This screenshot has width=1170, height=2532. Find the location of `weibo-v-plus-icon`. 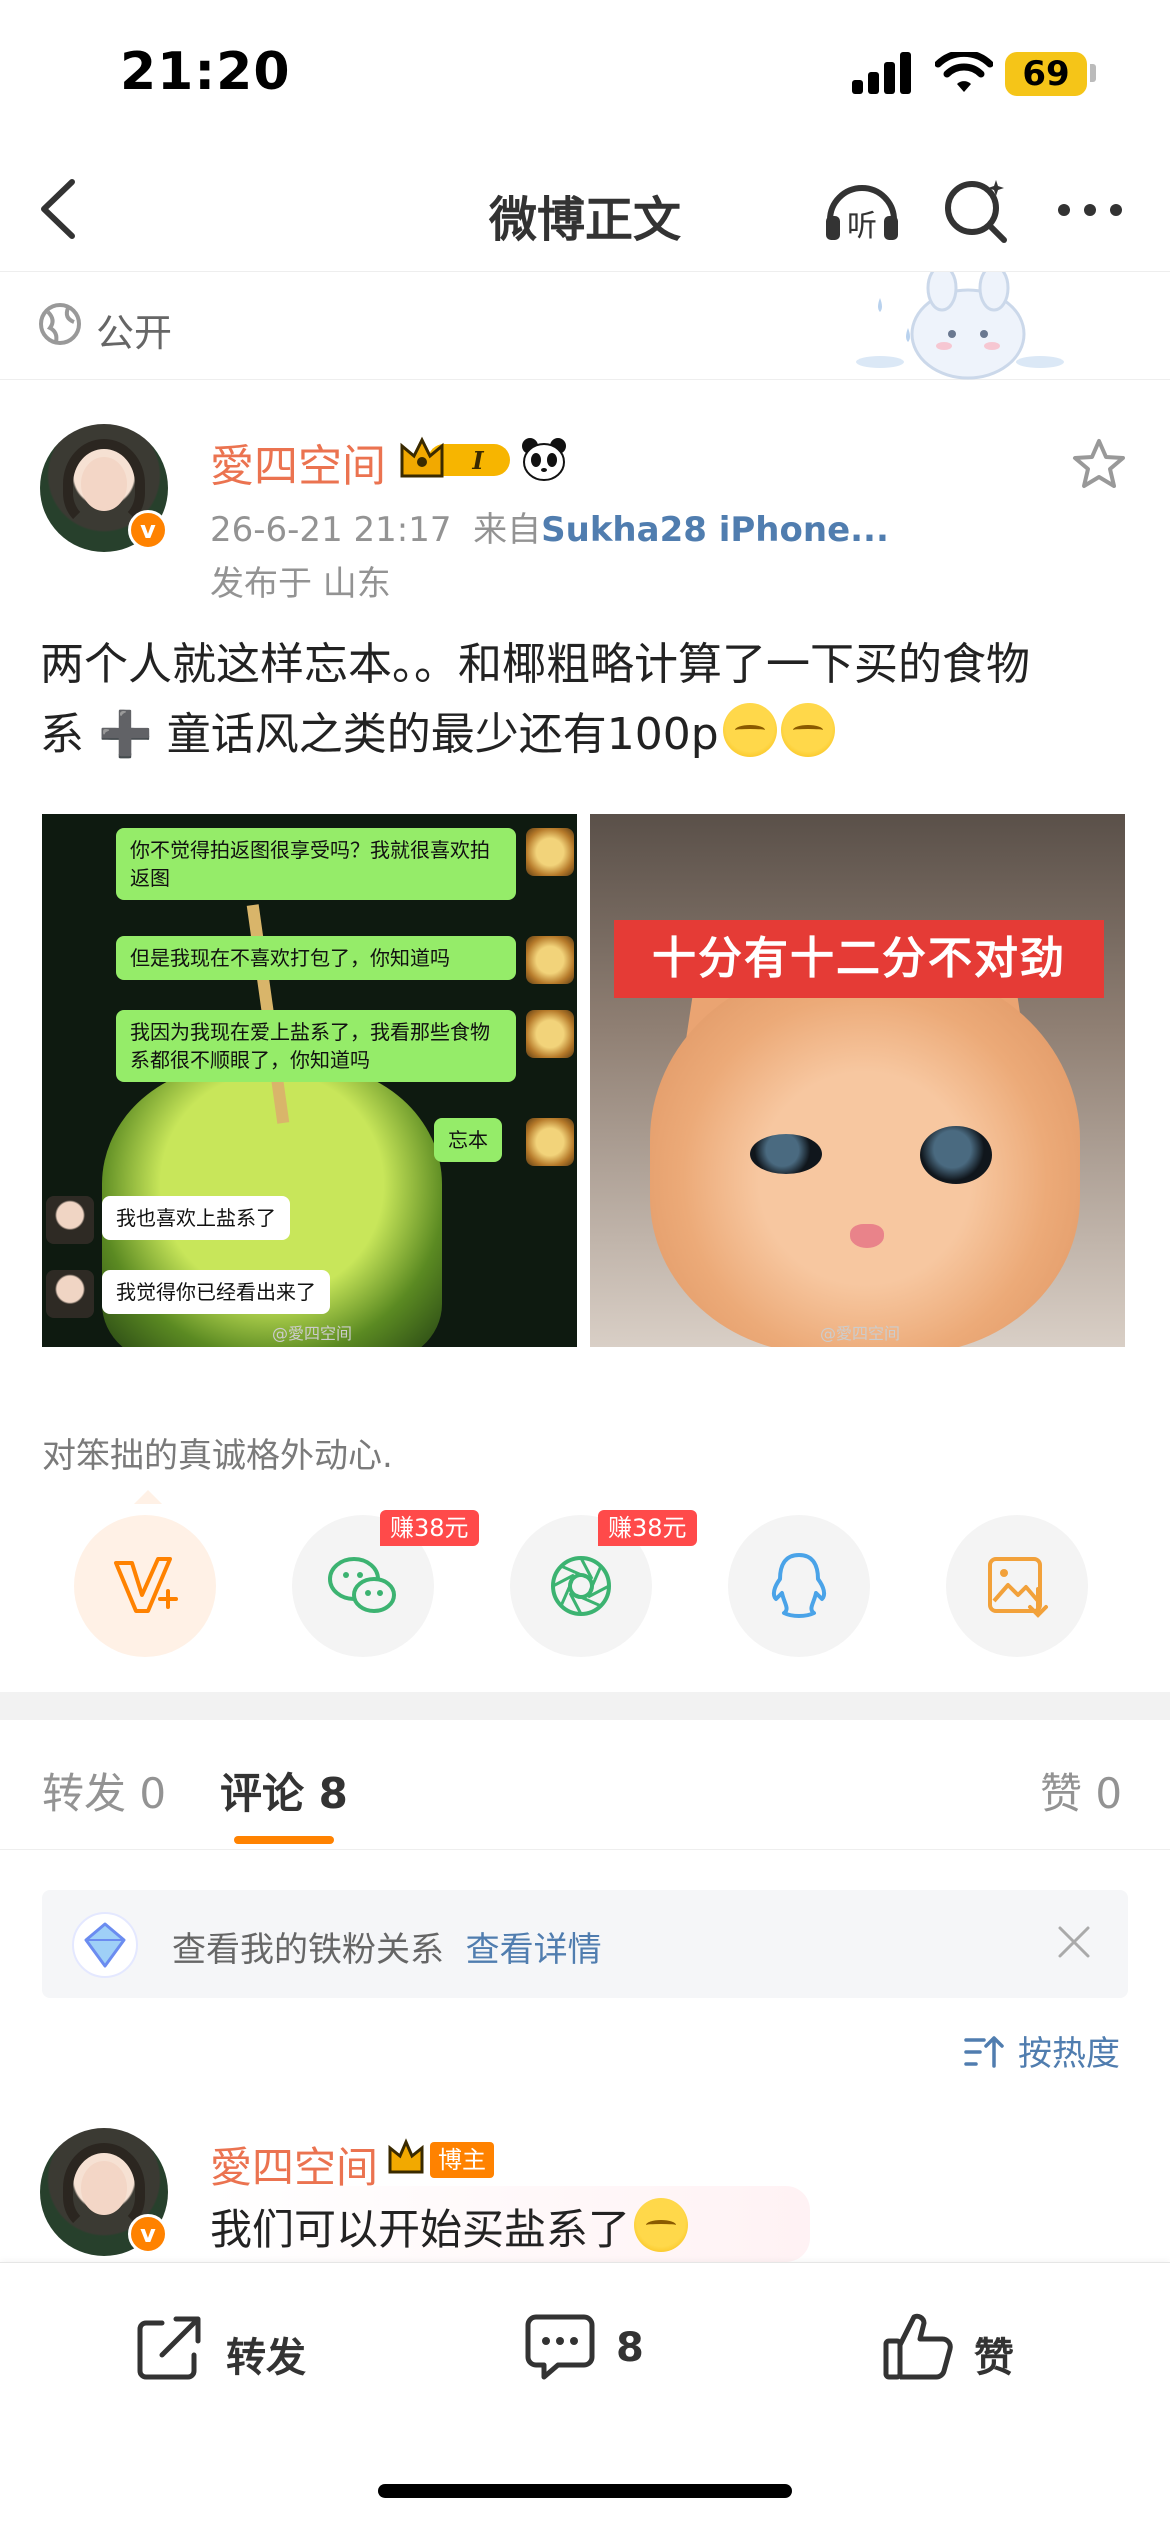

weibo-v-plus-icon is located at coordinates (146, 1585).